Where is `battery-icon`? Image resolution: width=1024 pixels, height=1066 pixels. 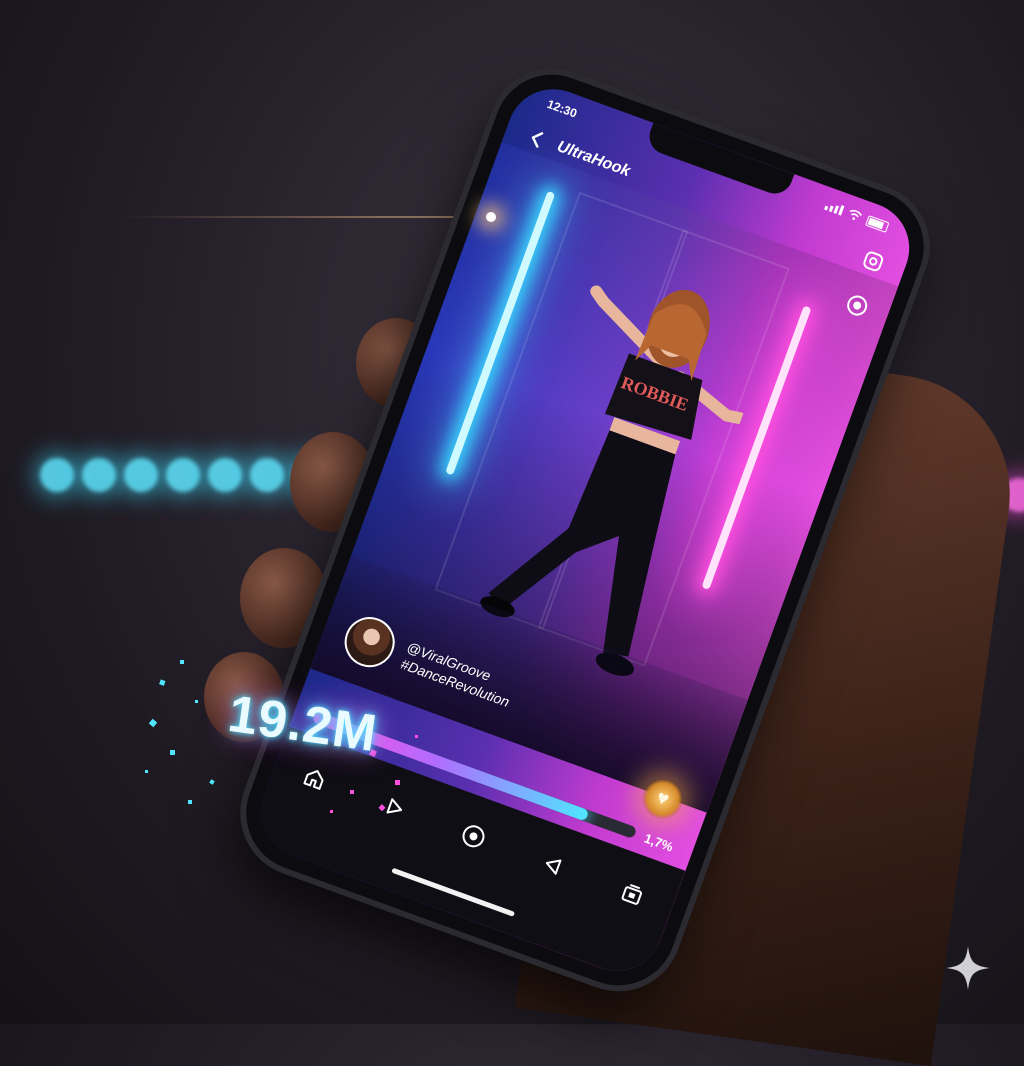 battery-icon is located at coordinates (877, 223).